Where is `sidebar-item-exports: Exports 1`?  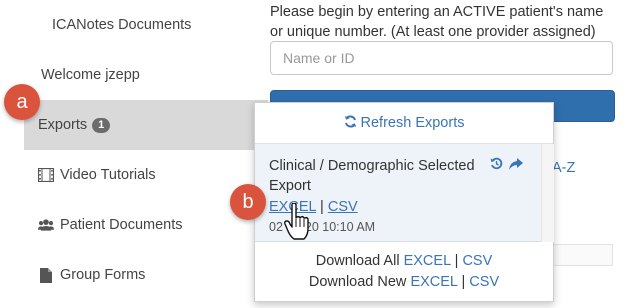
sidebar-item-exports: Exports 1 is located at coordinates (146, 125).